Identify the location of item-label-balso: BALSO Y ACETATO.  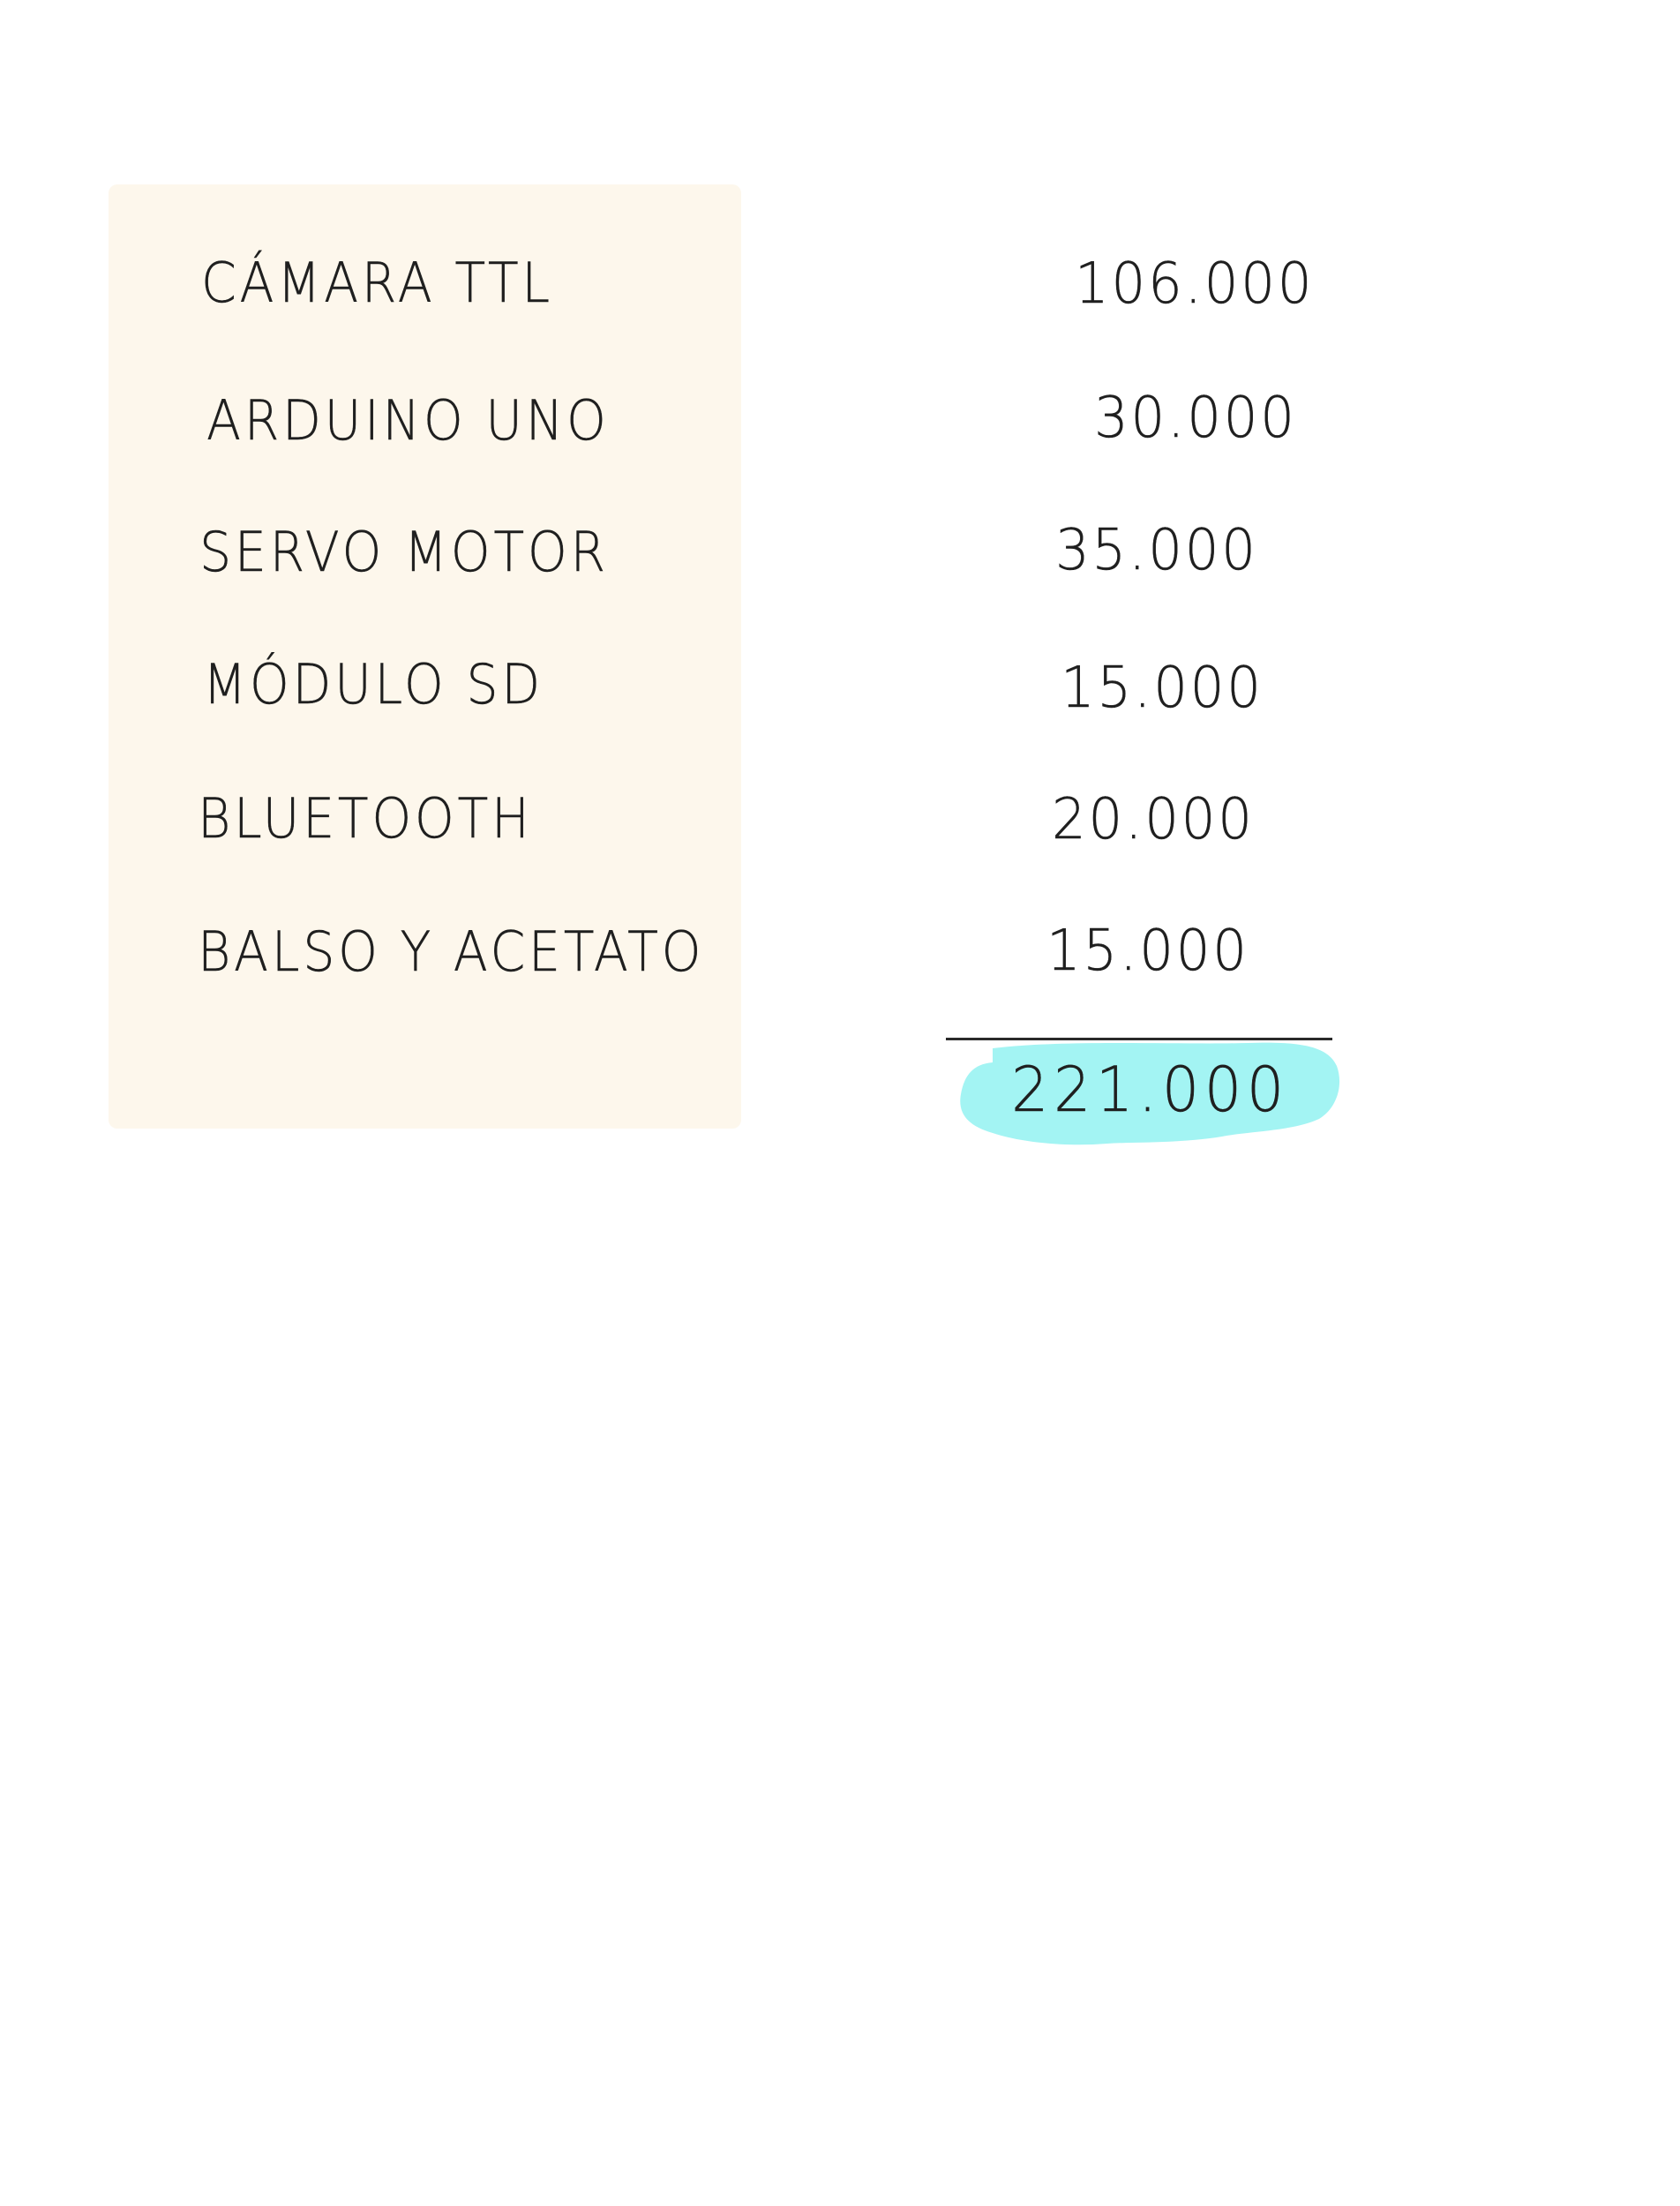
(451, 951).